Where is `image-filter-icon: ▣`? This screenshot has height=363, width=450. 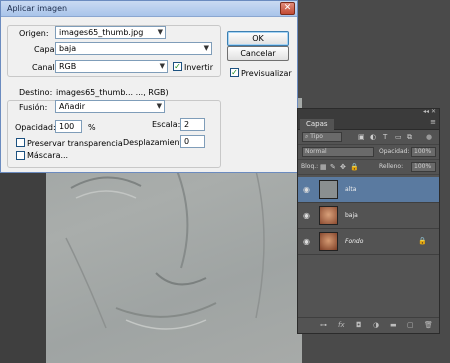
image-filter-icon: ▣ is located at coordinates (361, 137).